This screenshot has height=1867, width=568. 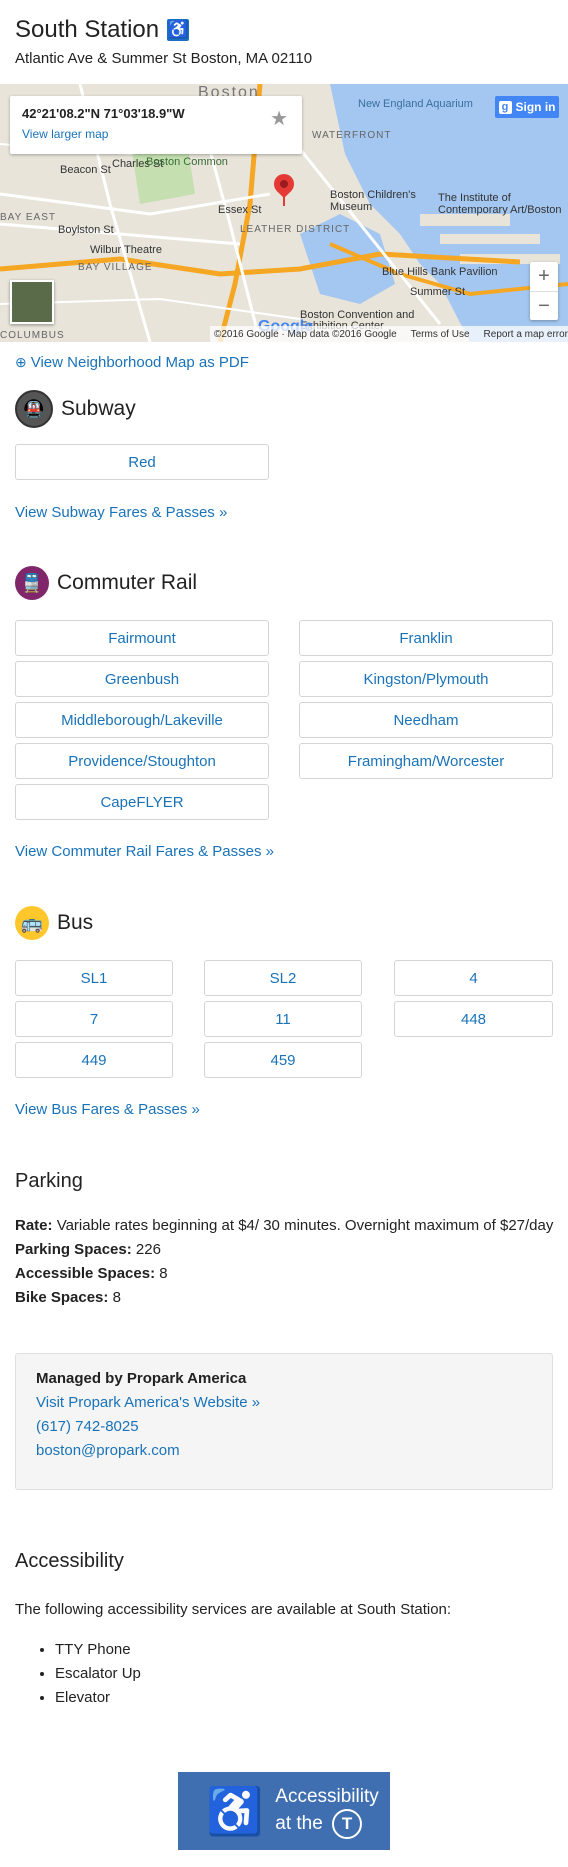 What do you see at coordinates (21, 362) in the screenshot?
I see `zoom-magnifier-icon: ⊕` at bounding box center [21, 362].